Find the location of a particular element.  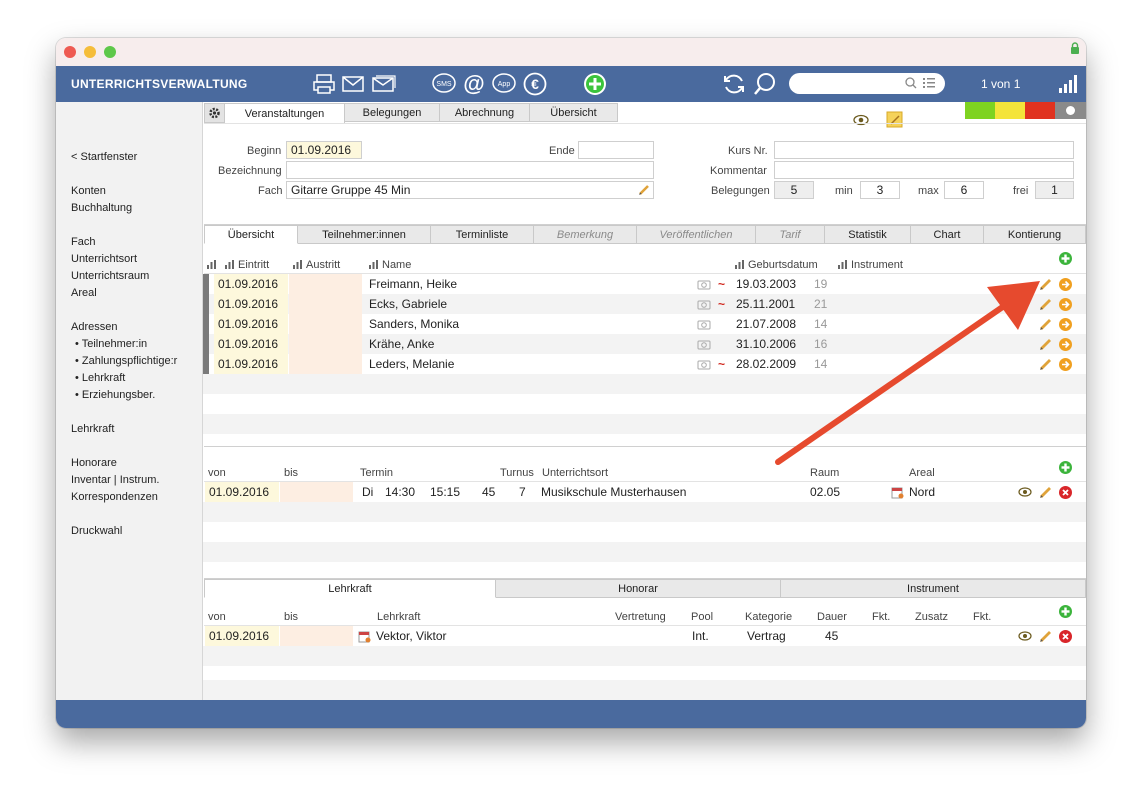

settings-gear-icon is located at coordinates (214, 113).